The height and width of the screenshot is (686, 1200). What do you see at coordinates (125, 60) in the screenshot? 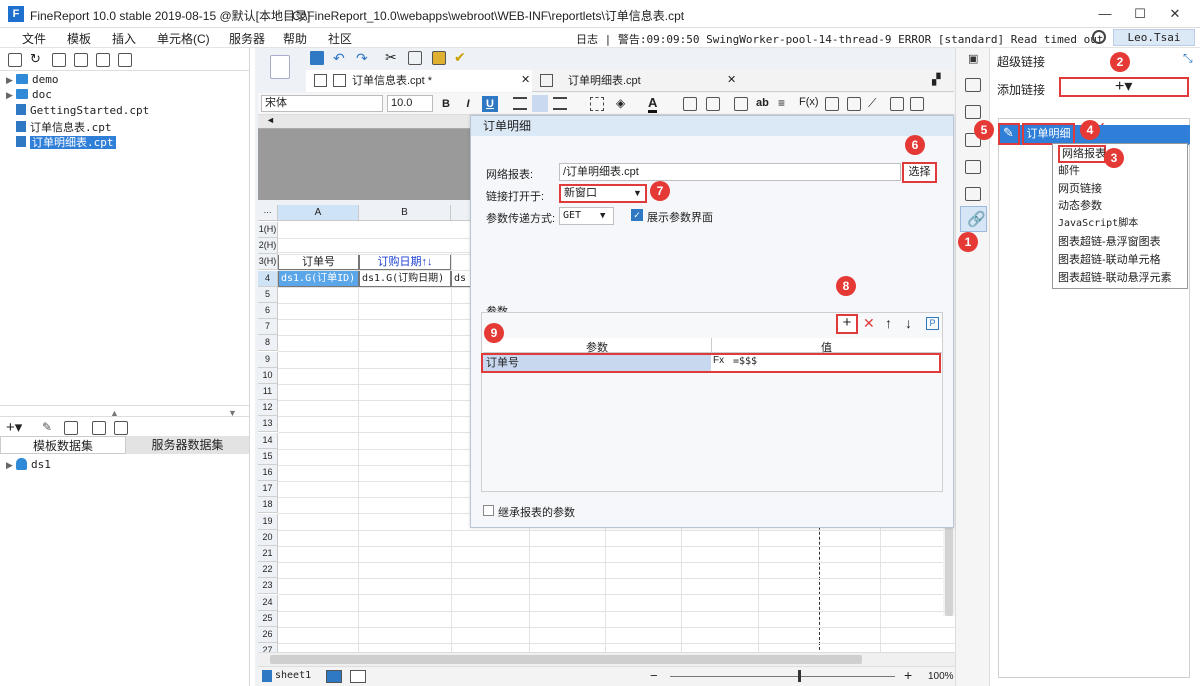
I see `copy-icon` at bounding box center [125, 60].